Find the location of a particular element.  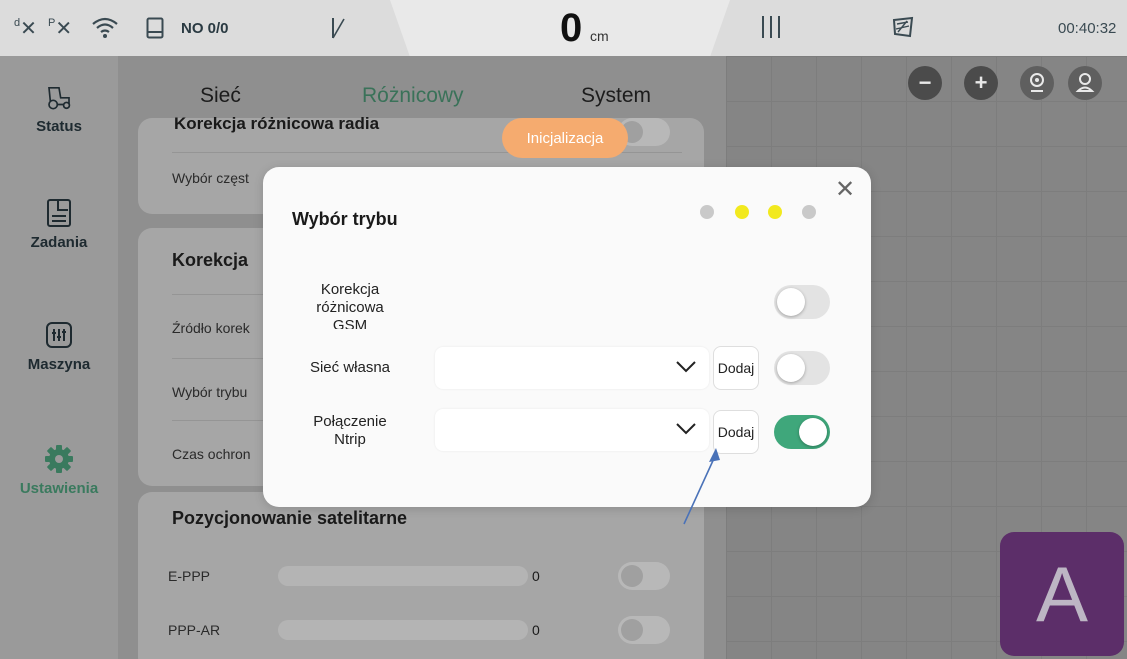

clock: 00:40:32 is located at coordinates (1087, 28).